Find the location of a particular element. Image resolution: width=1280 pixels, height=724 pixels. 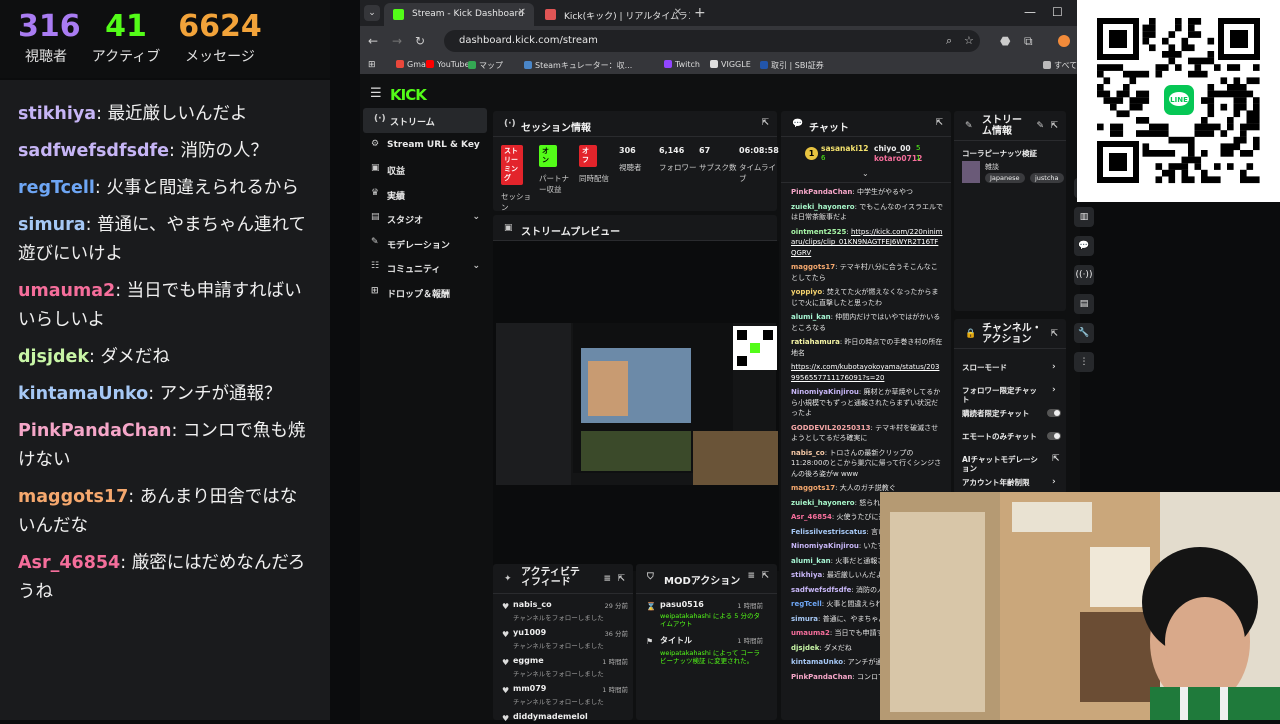

quick-action-button: ▤ is located at coordinates (1084, 304).